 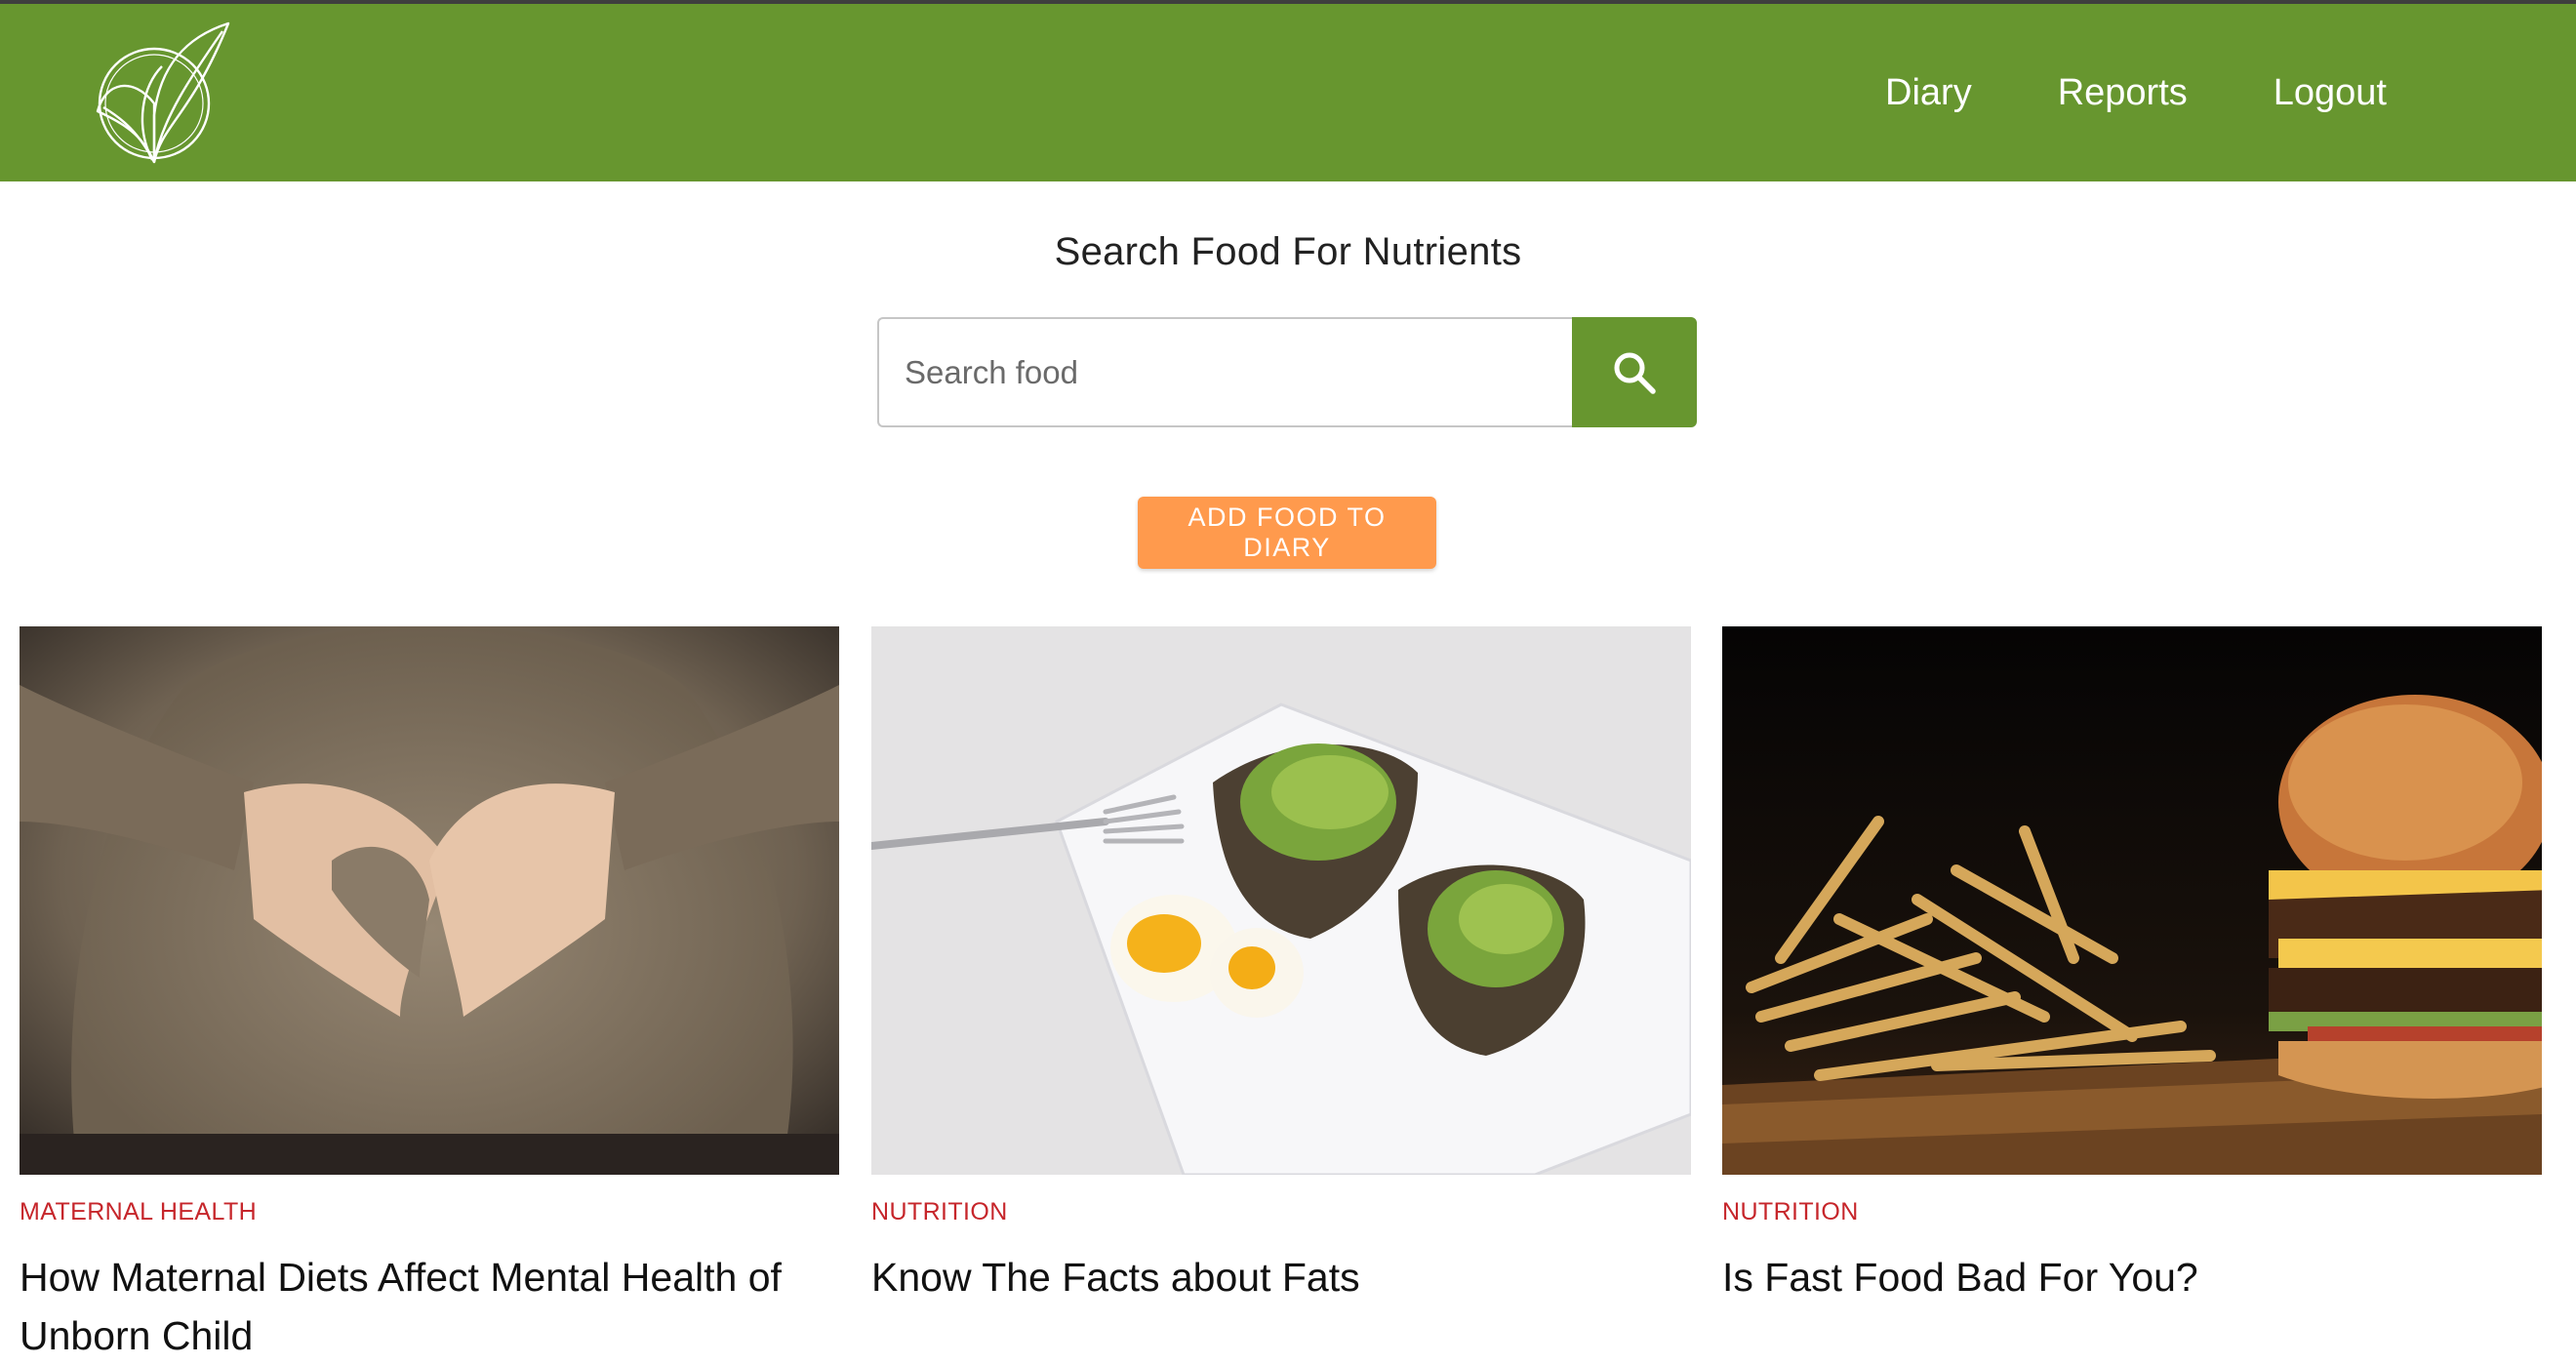 What do you see at coordinates (1281, 900) in the screenshot?
I see `article-image-avocado-toast` at bounding box center [1281, 900].